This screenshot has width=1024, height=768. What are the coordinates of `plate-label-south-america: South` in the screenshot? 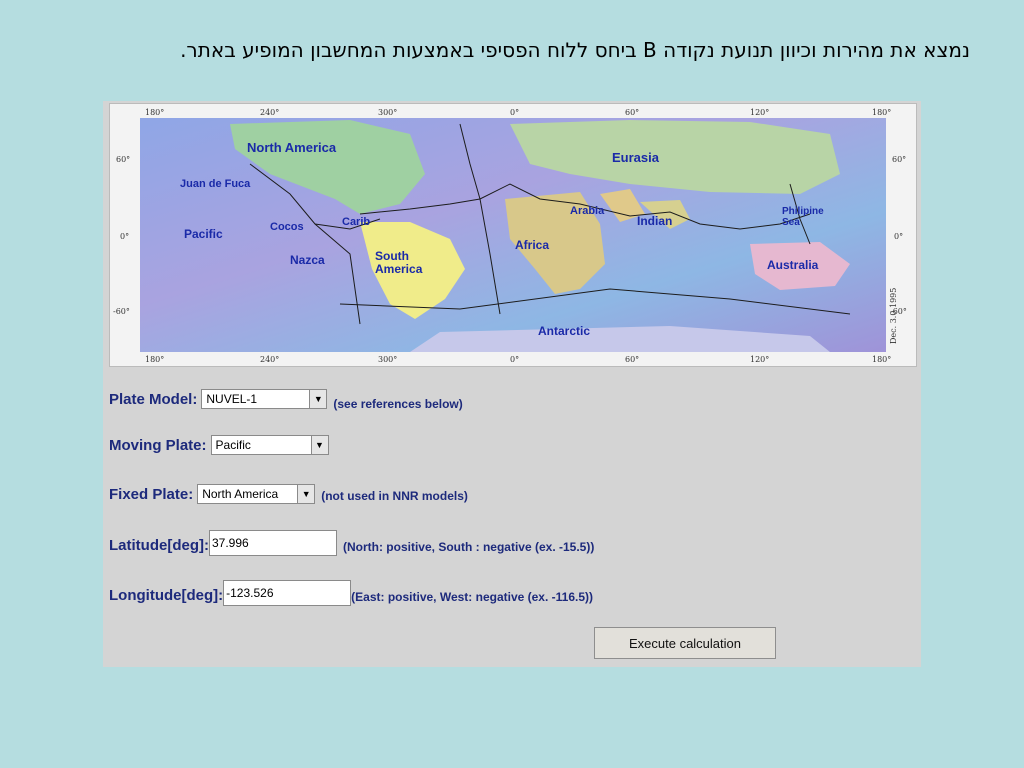 It's located at (392, 256).